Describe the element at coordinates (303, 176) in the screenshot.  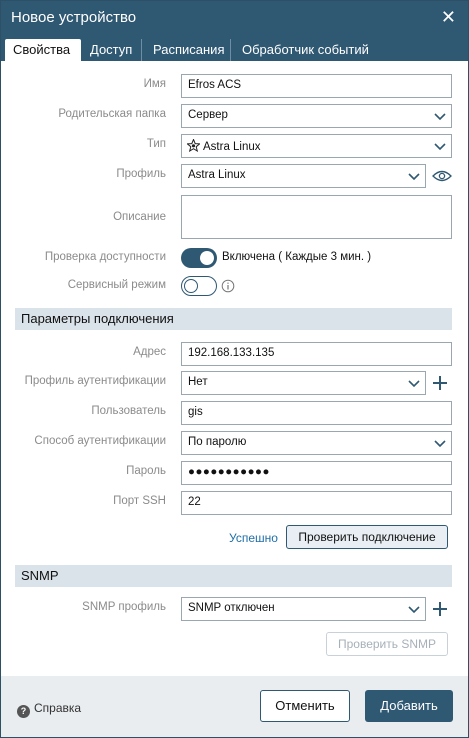
I see `profile-select: Astra Linux` at that location.